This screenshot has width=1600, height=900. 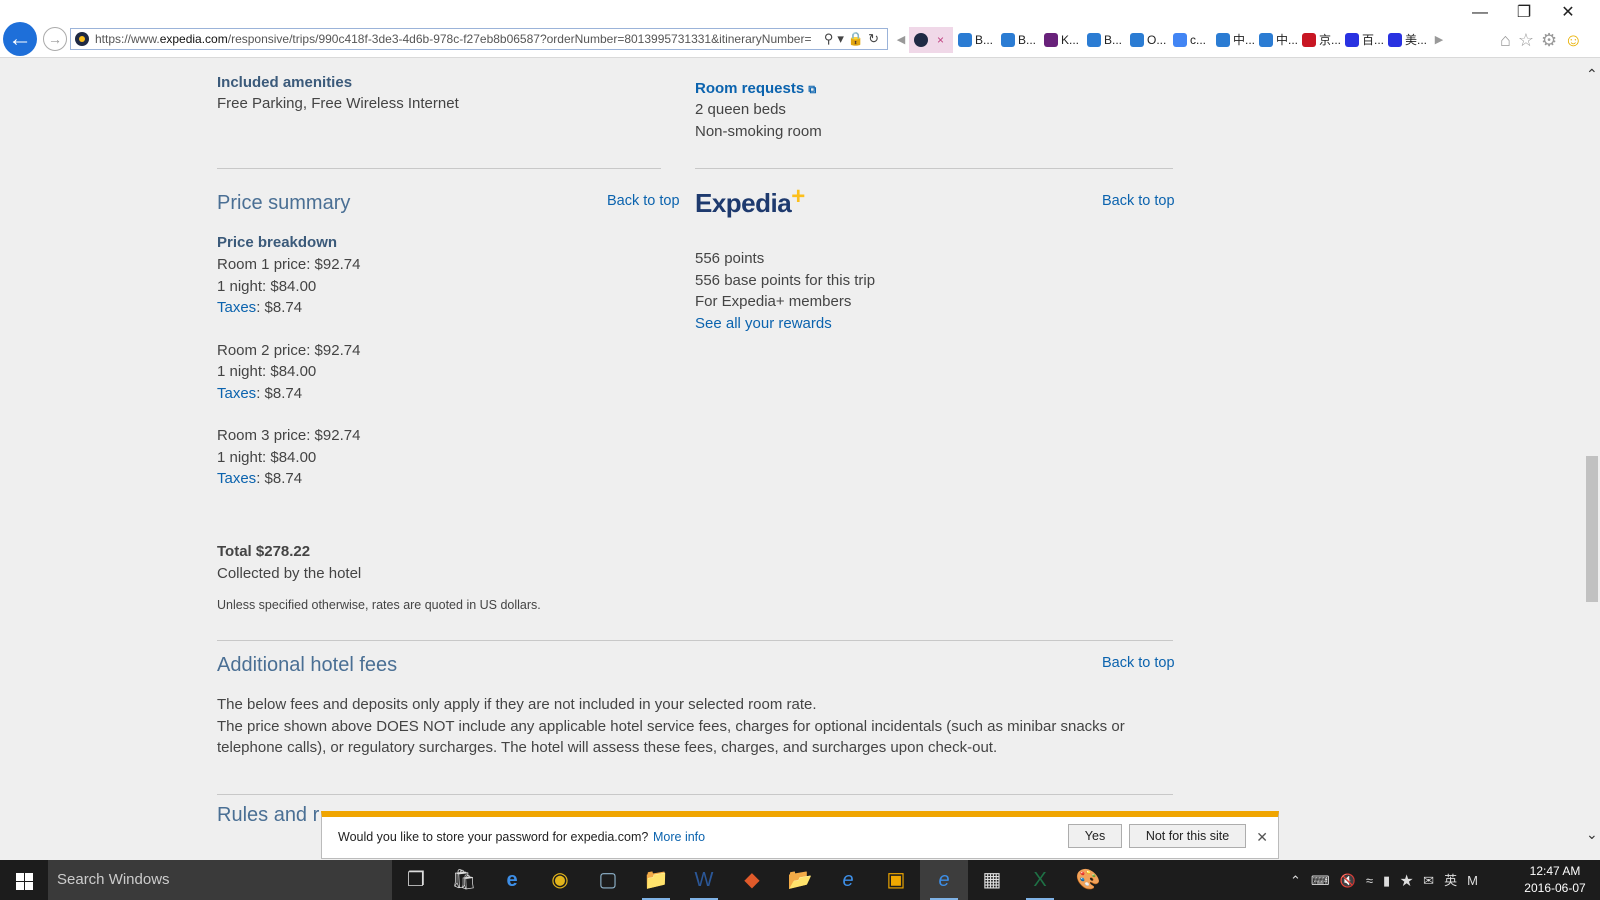 I want to click on address-bar-icons: ⚲▾🔒↻, so click(x=853, y=39).